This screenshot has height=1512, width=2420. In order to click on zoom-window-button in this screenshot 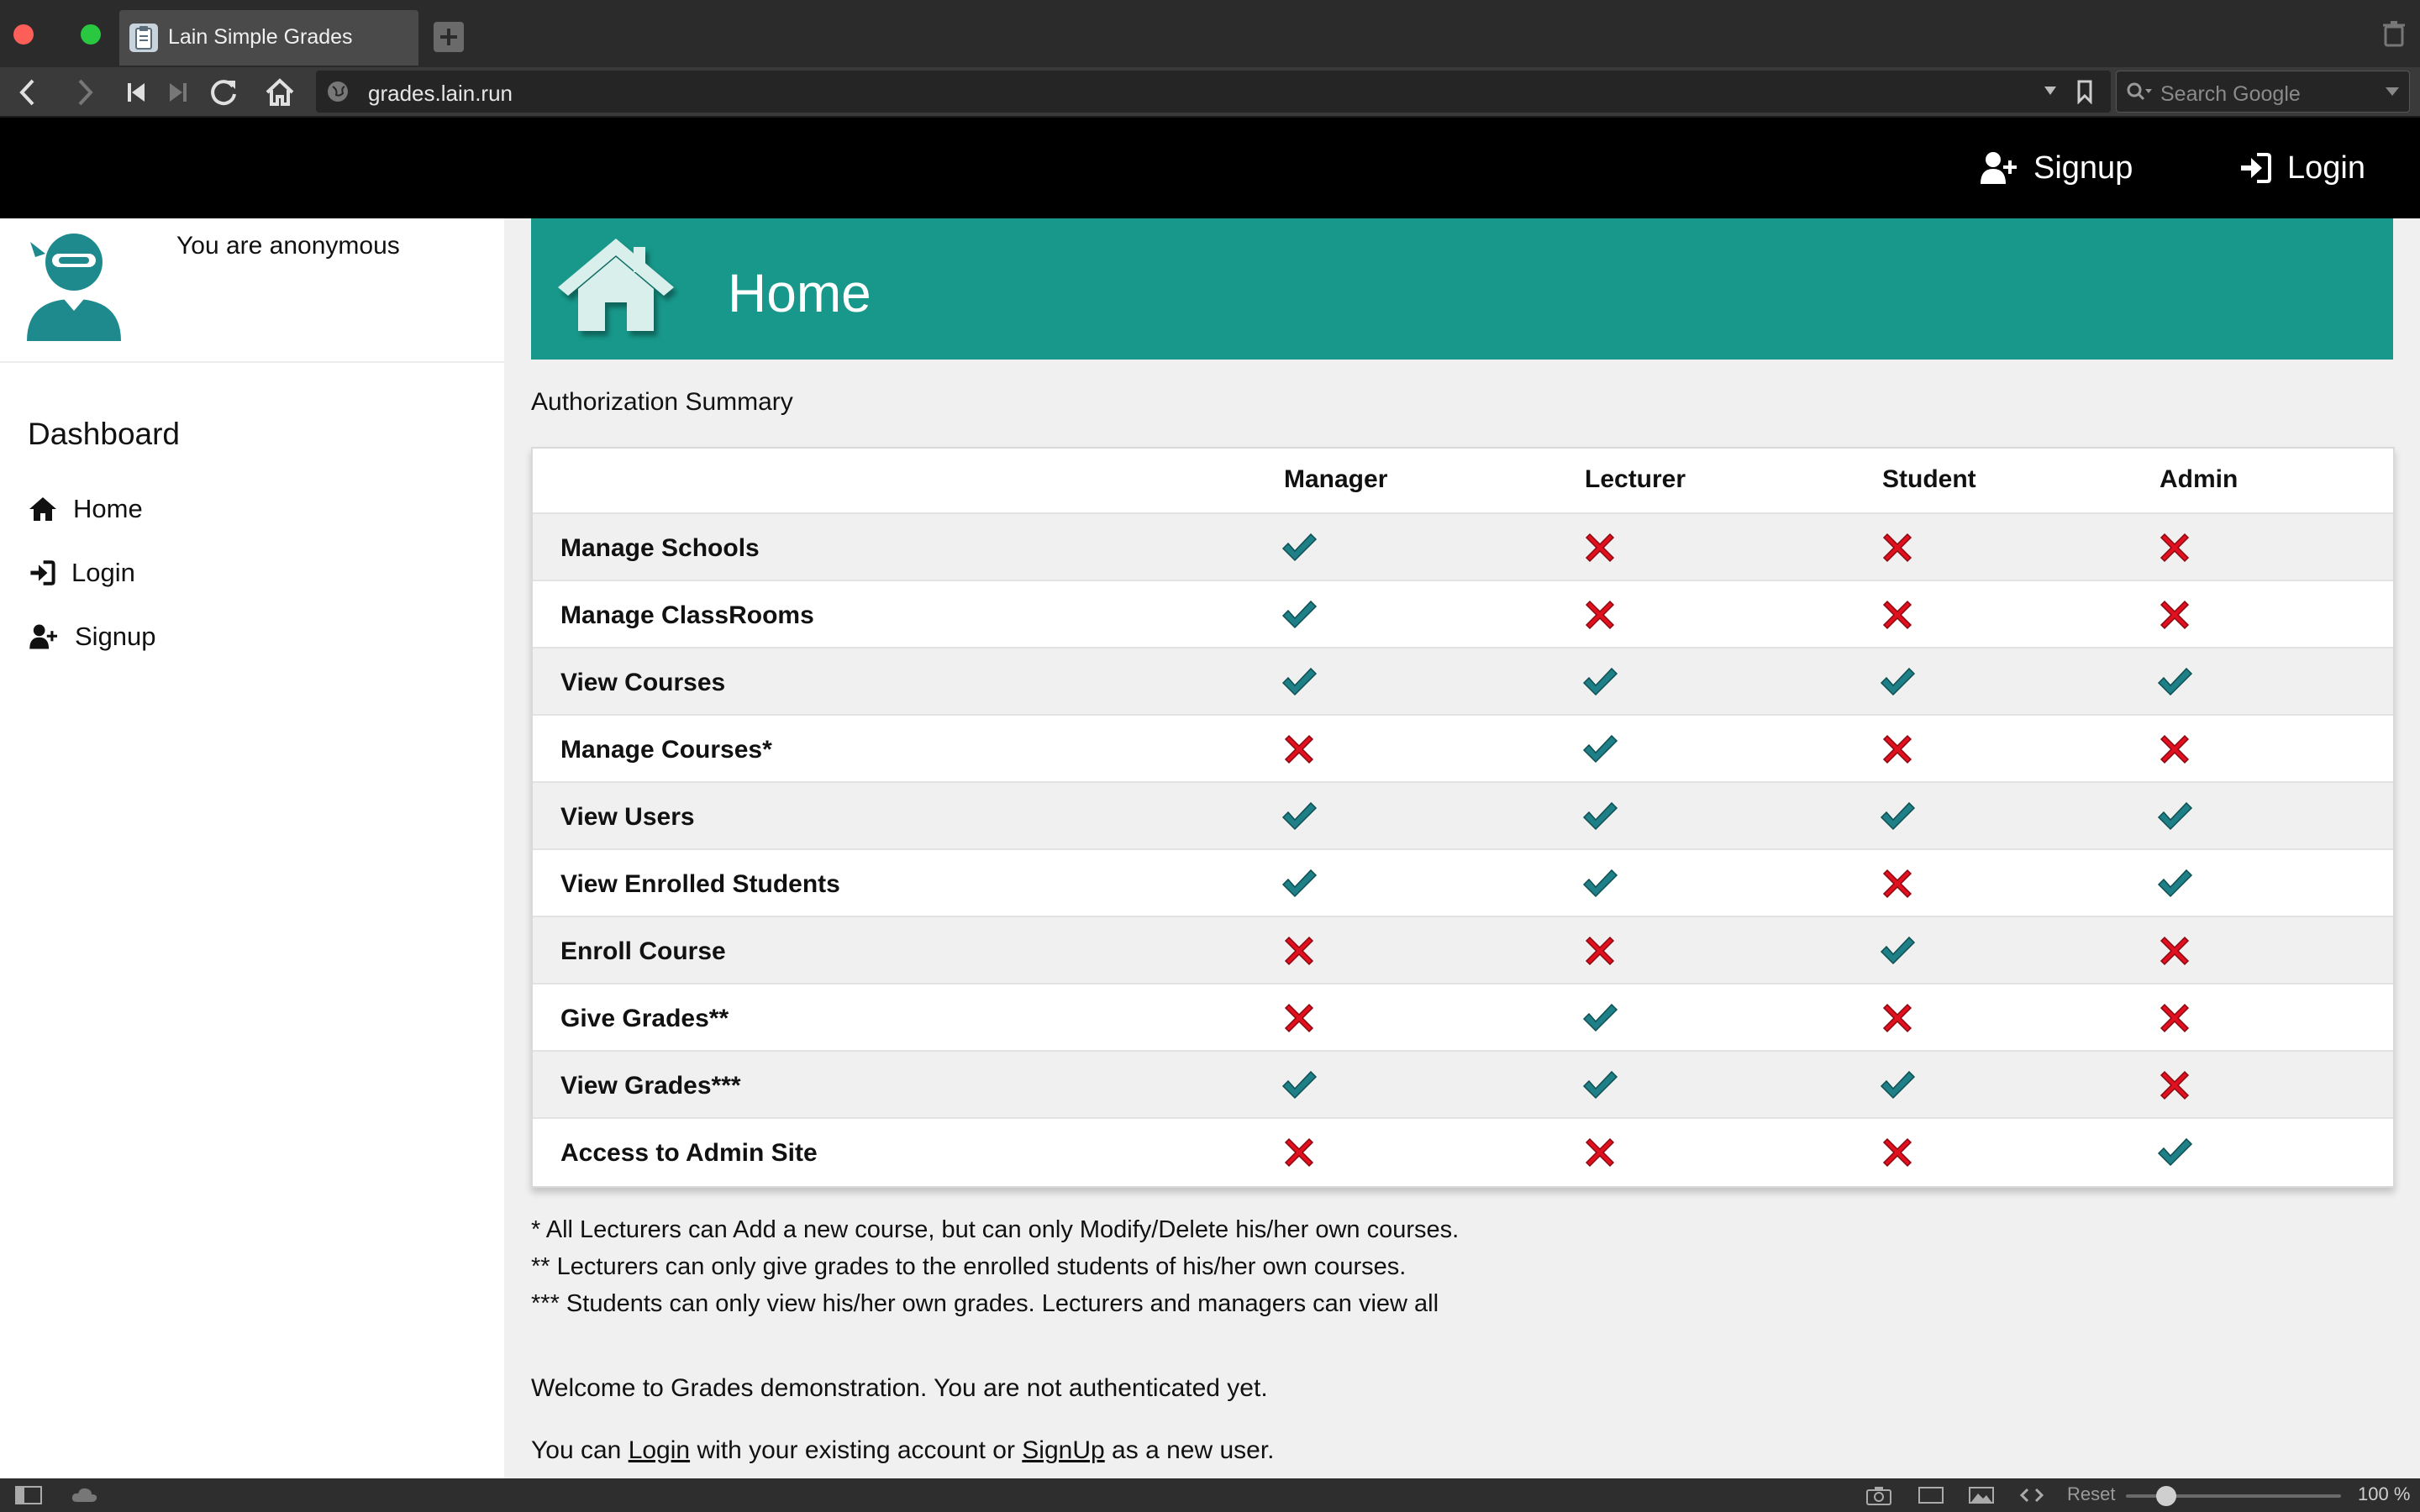, I will do `click(91, 34)`.